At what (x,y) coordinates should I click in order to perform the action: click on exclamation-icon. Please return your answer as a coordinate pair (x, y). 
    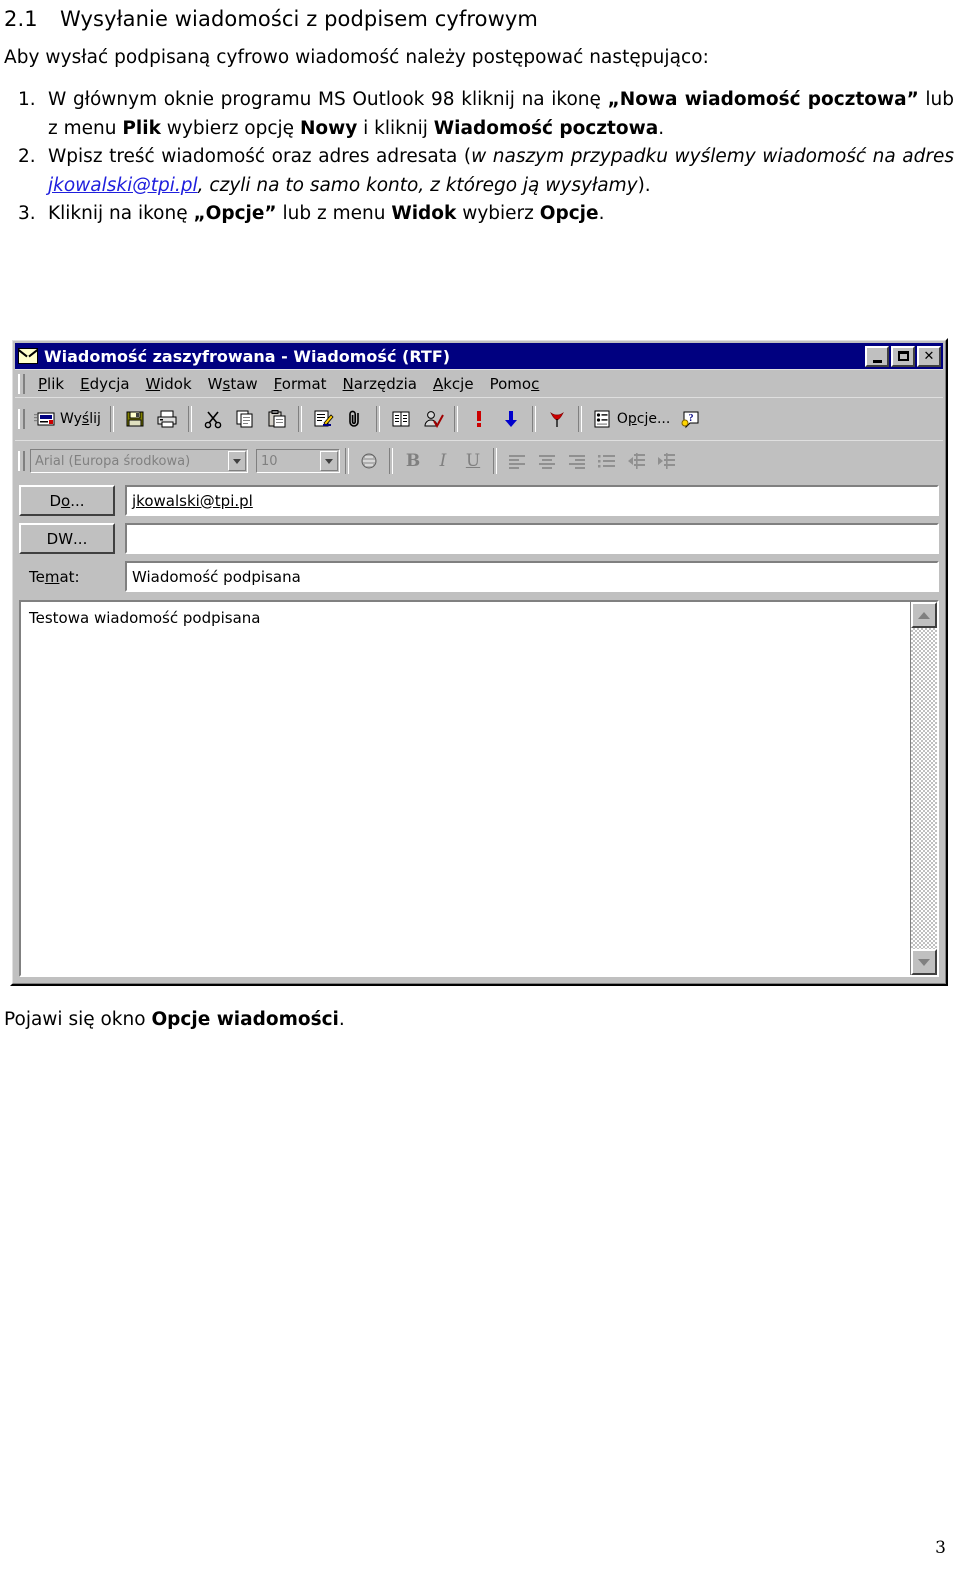
    Looking at the image, I should click on (479, 419).